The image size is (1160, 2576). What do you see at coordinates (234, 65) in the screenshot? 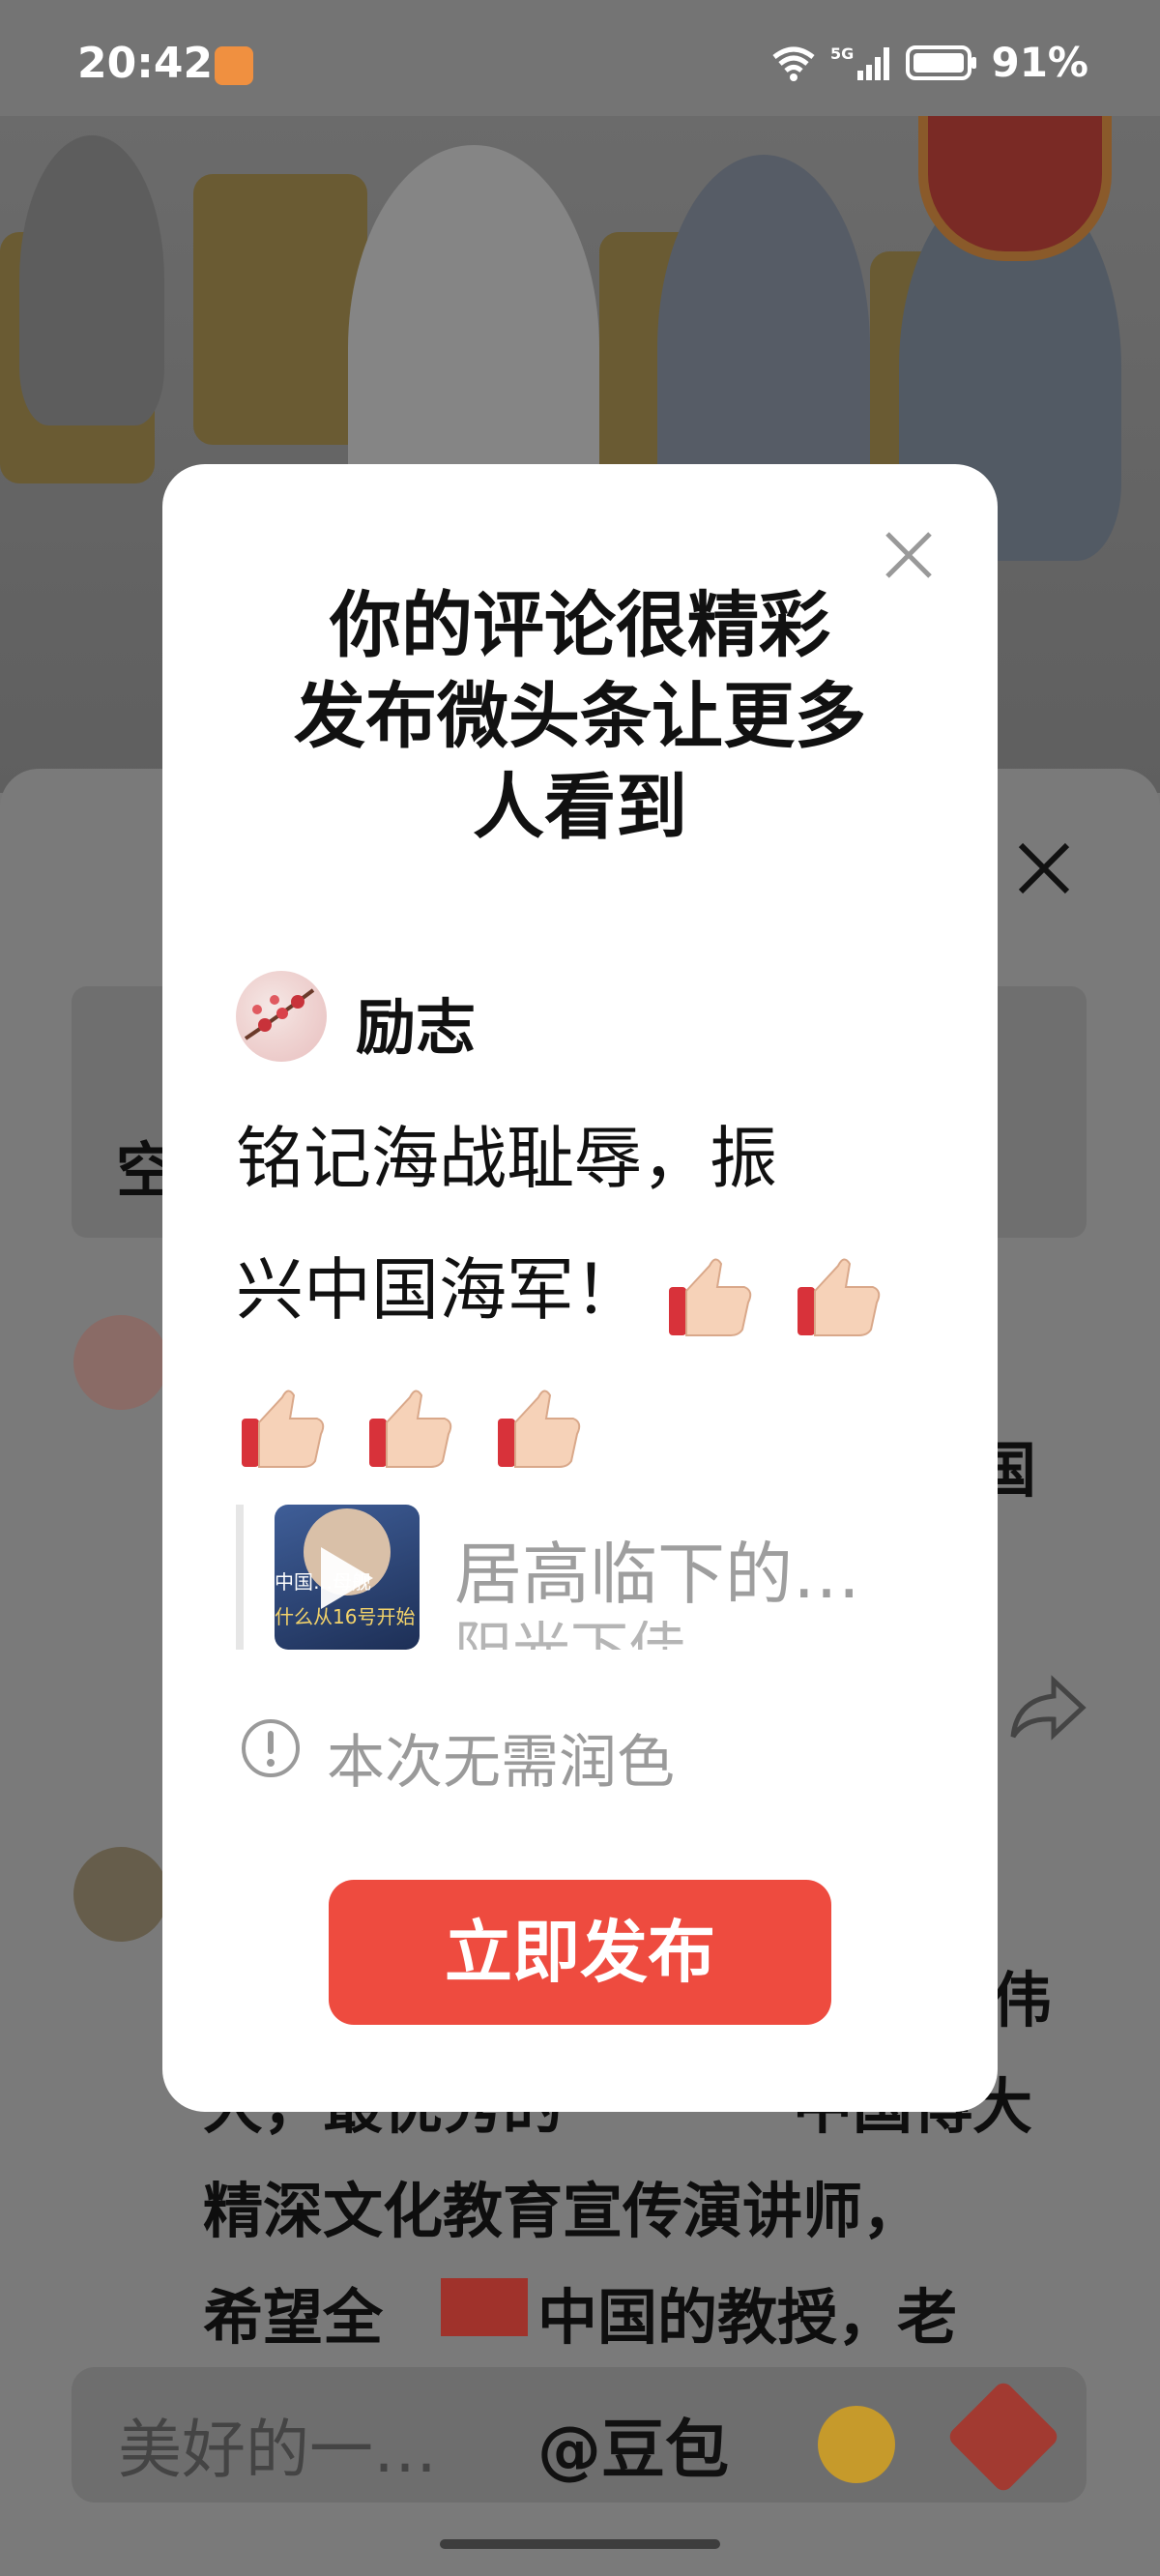
I see `health-app-icon` at bounding box center [234, 65].